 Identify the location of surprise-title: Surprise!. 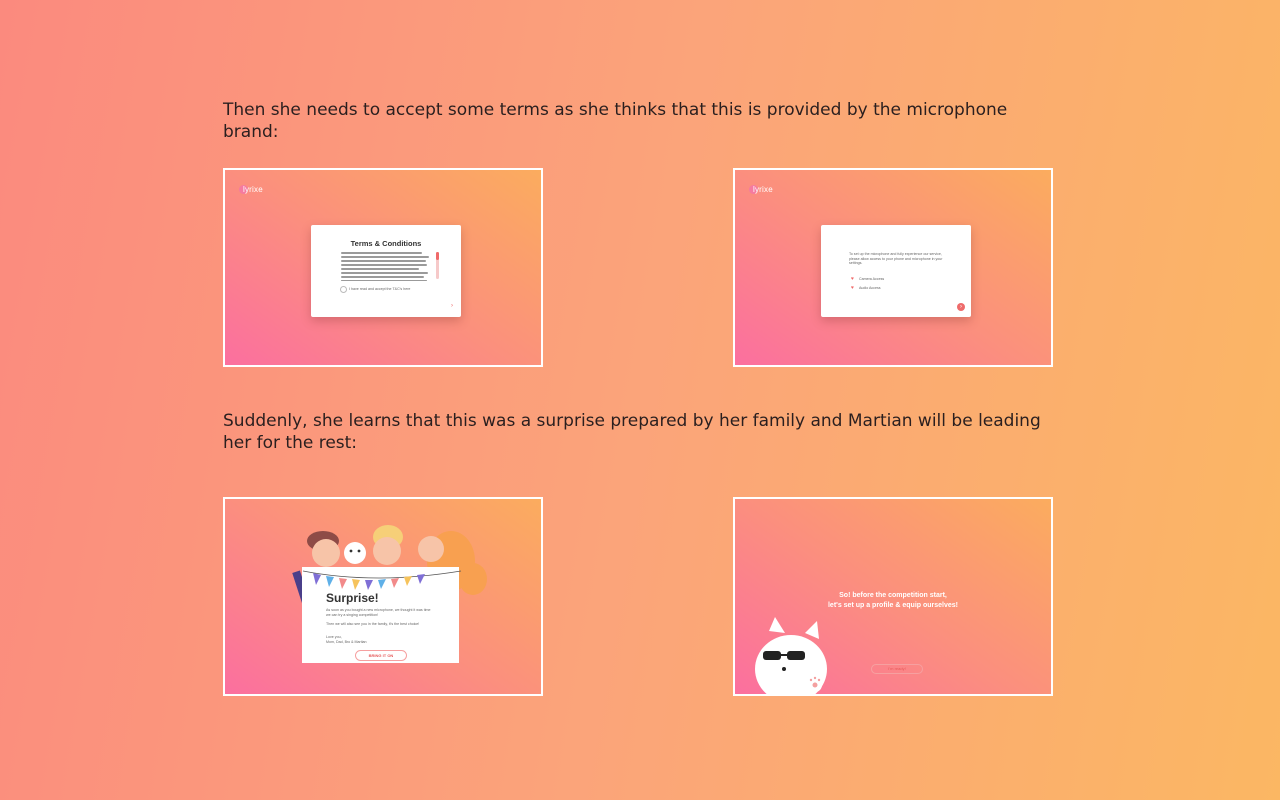
(352, 598).